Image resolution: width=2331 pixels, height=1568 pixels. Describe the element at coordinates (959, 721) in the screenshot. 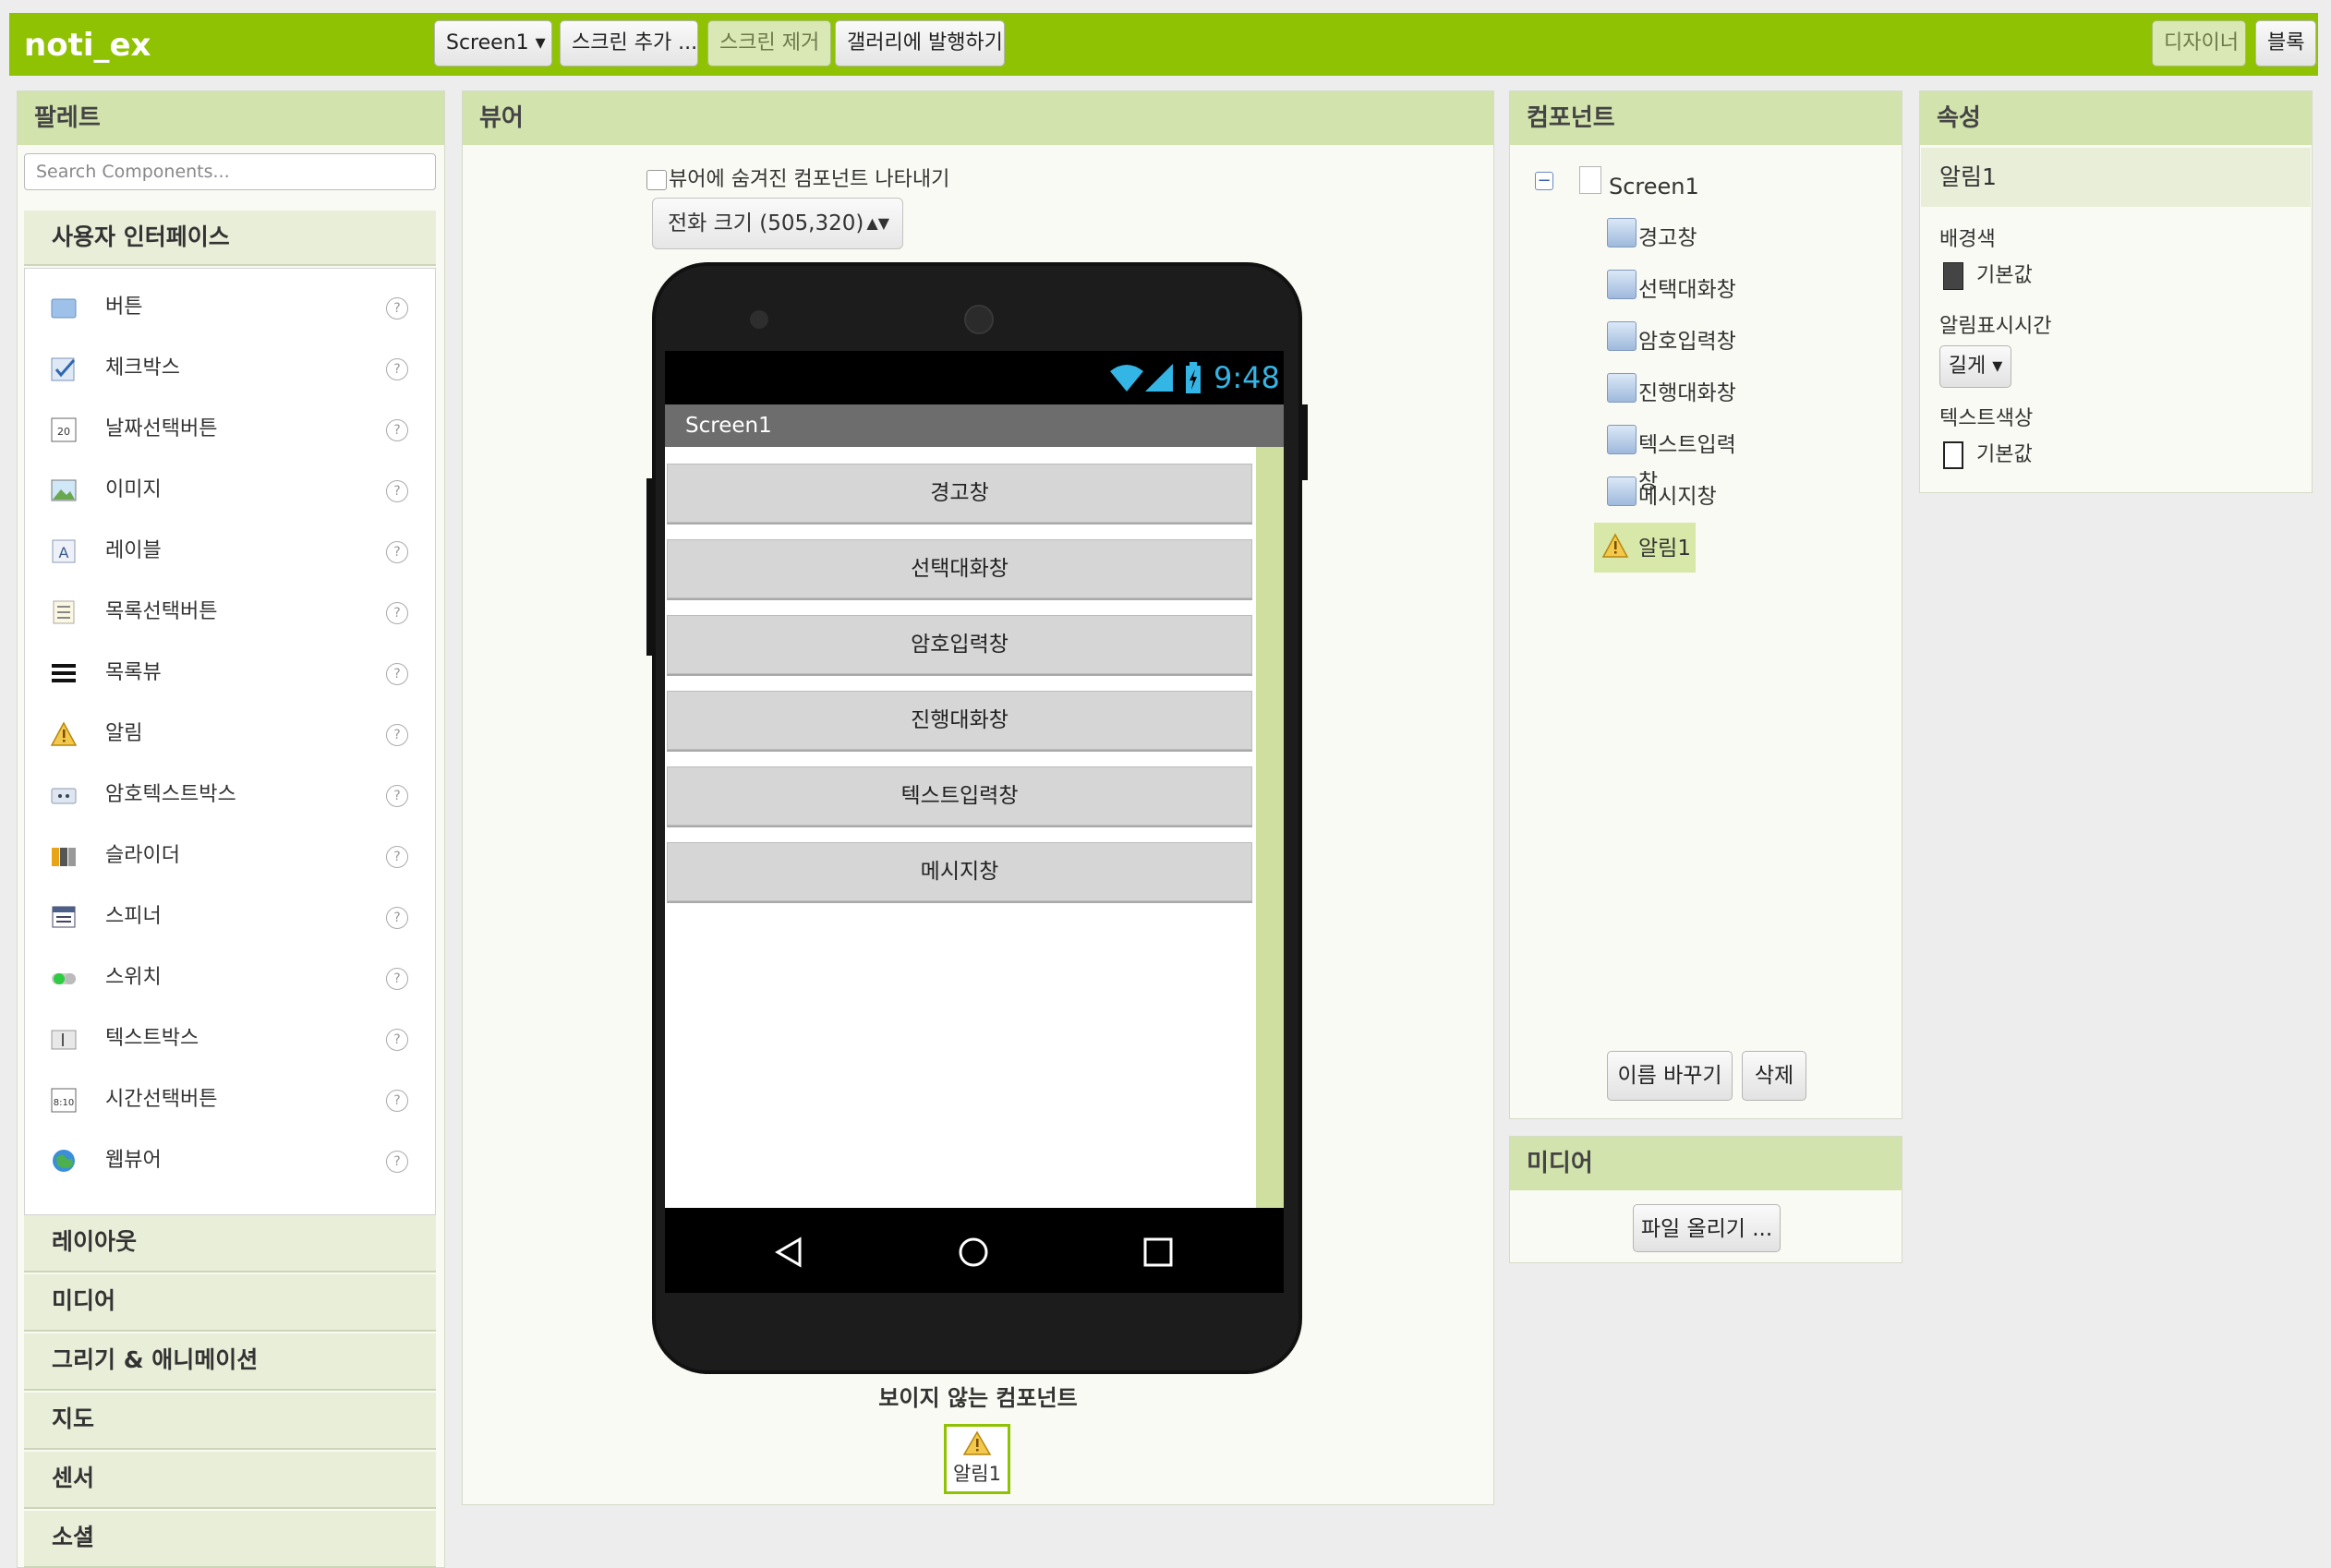

I see `phone-button: 진행대화창` at that location.